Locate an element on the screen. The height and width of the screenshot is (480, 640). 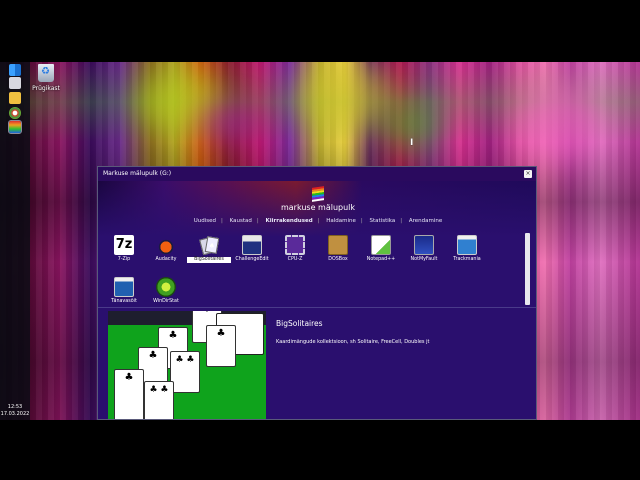
mallupulk-taskbar-icon is located at coordinates (15, 127).